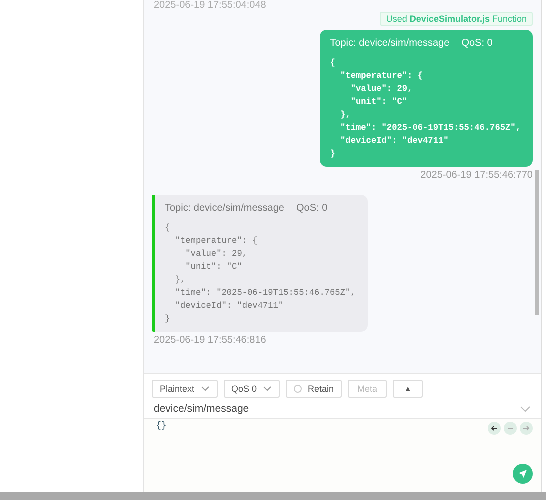 The height and width of the screenshot is (500, 546). I want to click on scrollbar, so click(537, 242).